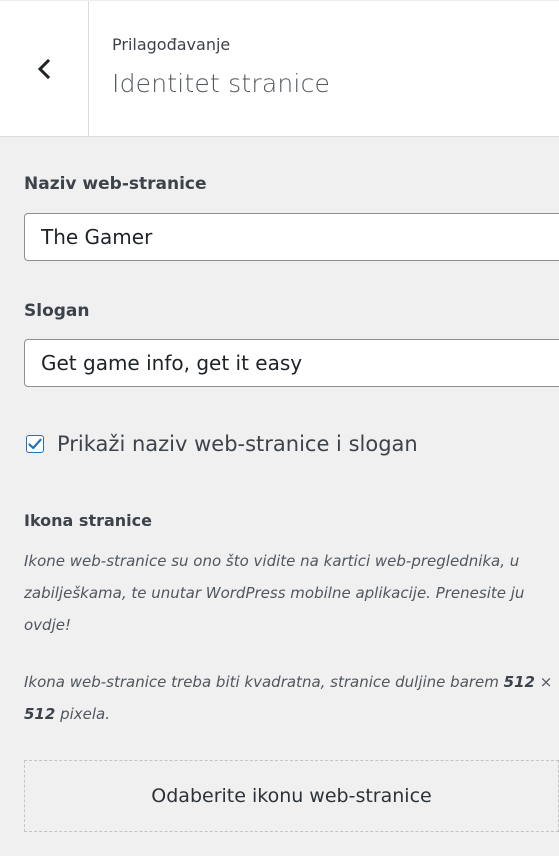 Image resolution: width=559 pixels, height=856 pixels. I want to click on select-site-icon-button: Odaberite ikonu web-stranice, so click(291, 796).